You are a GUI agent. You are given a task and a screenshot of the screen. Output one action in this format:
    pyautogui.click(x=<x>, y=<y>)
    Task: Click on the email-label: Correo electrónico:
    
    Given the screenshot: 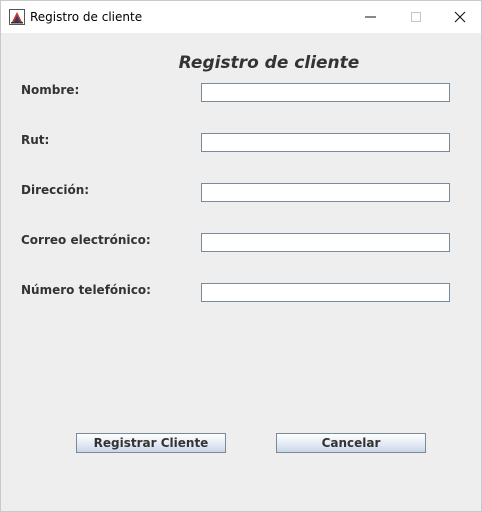 What is the action you would take?
    pyautogui.click(x=86, y=240)
    